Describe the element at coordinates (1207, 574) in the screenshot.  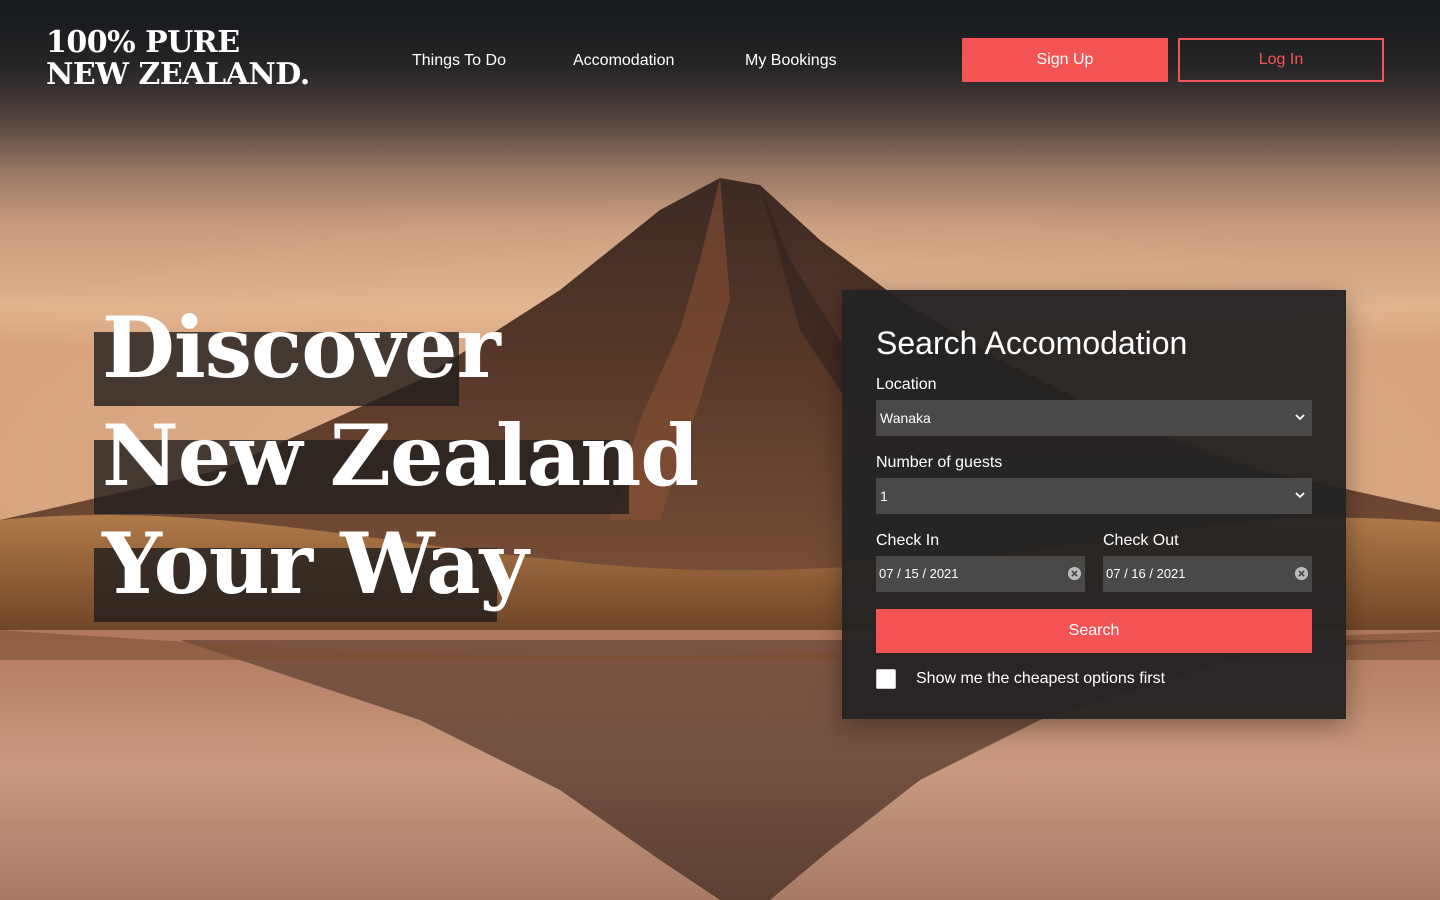
I see `check-out-date-input: 07 / 16 / 2021` at that location.